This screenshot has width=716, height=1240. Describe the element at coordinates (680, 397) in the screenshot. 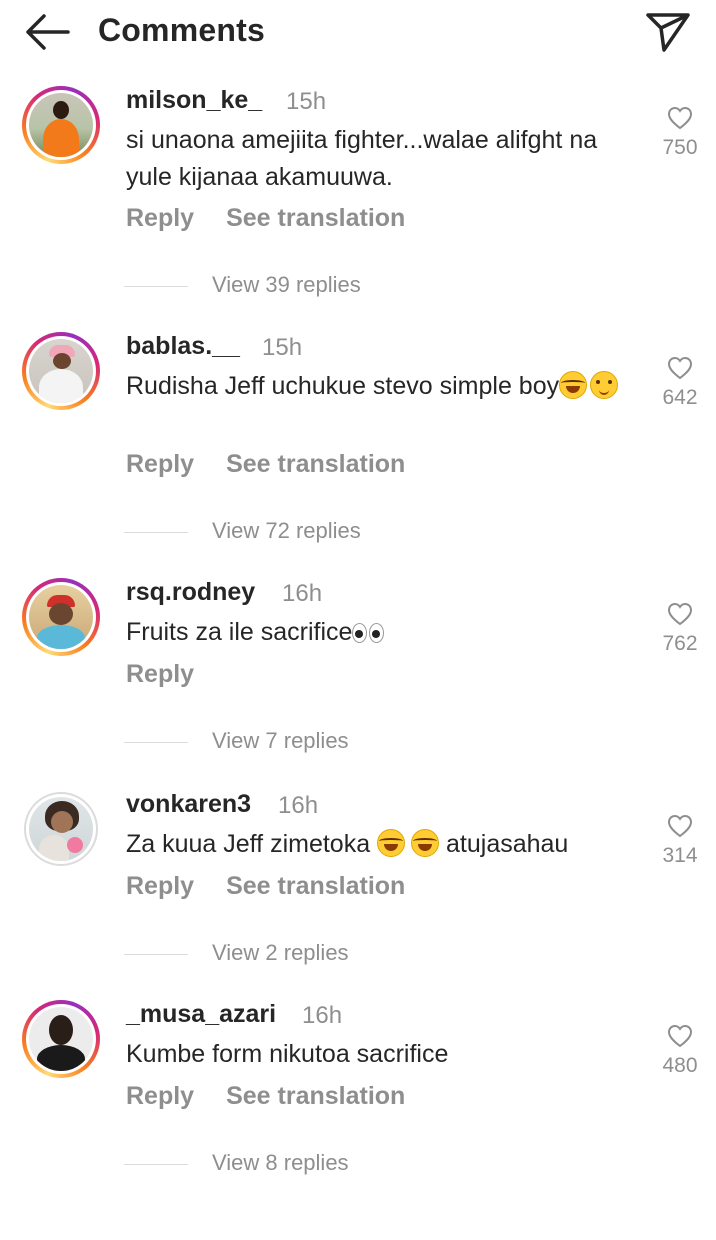

I see `like-count: 642` at that location.